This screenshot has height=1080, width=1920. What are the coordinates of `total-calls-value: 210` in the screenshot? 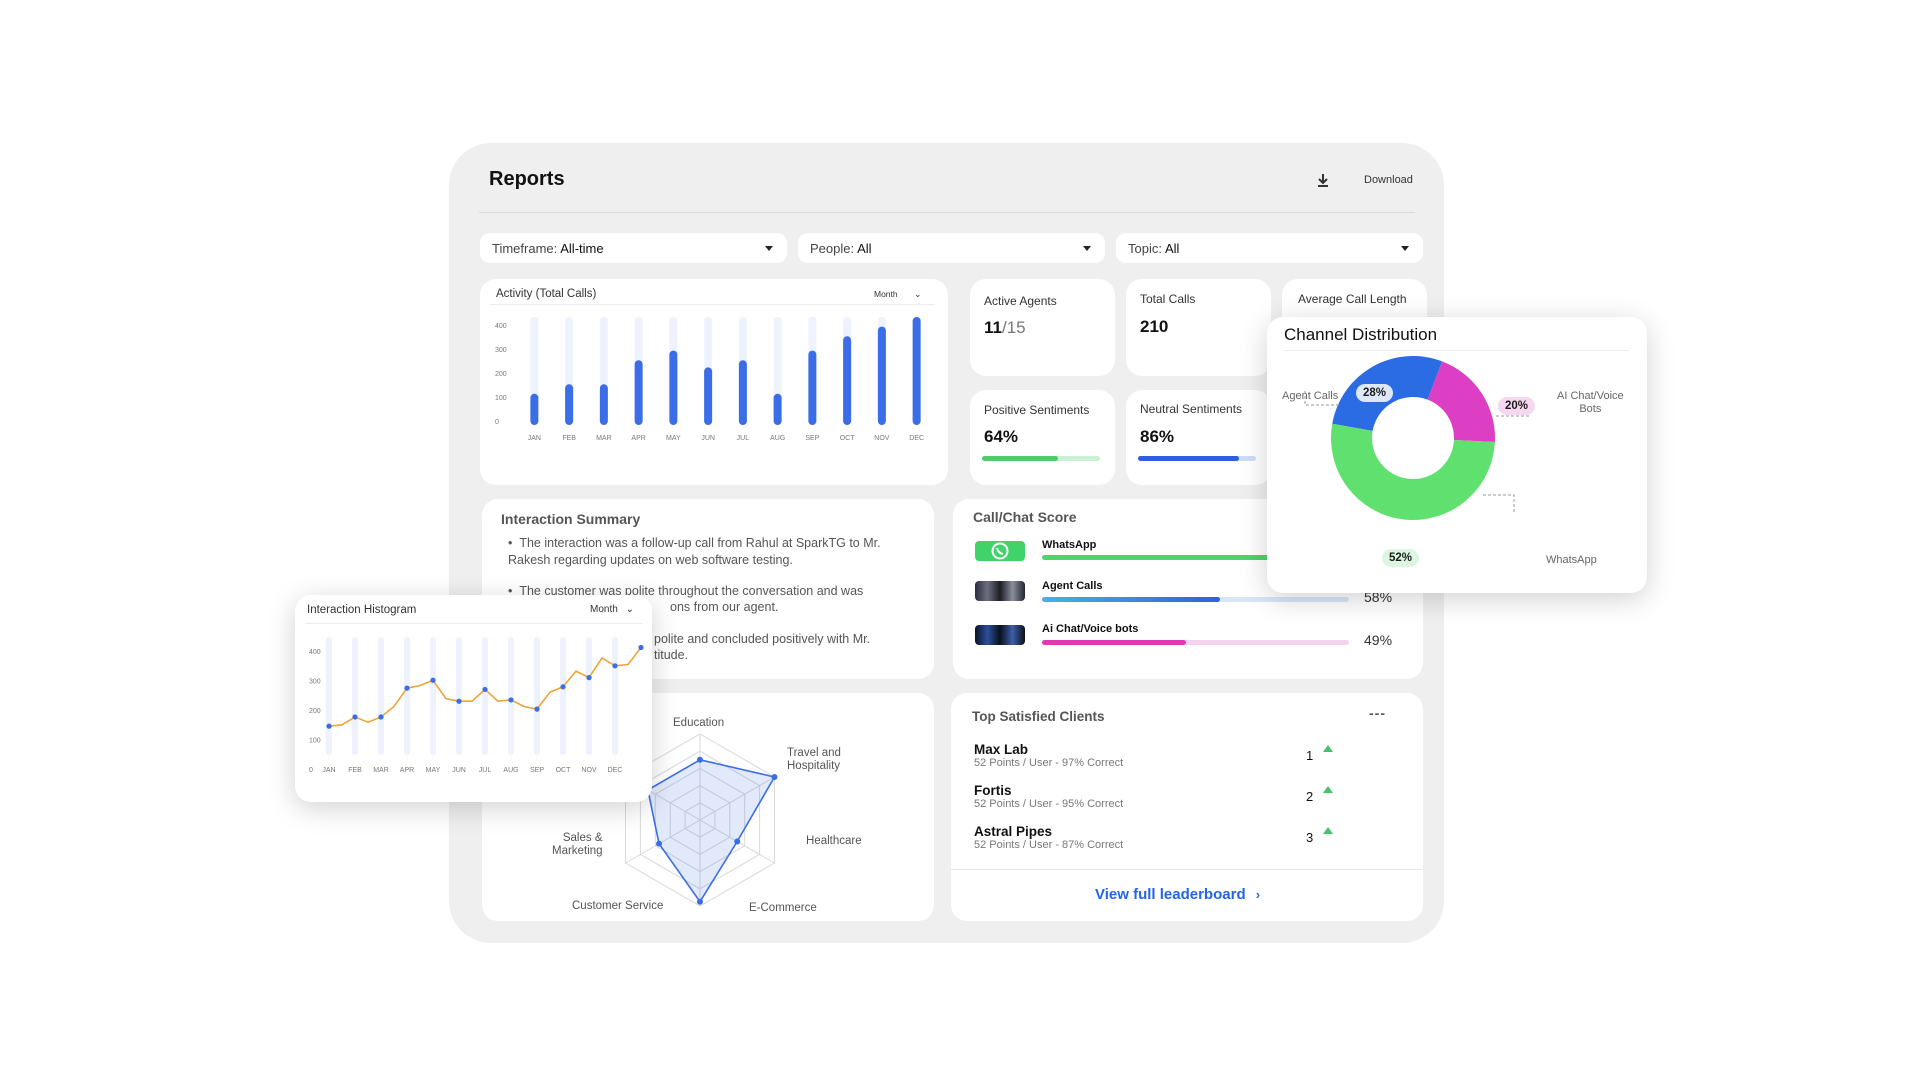 It's located at (1154, 326).